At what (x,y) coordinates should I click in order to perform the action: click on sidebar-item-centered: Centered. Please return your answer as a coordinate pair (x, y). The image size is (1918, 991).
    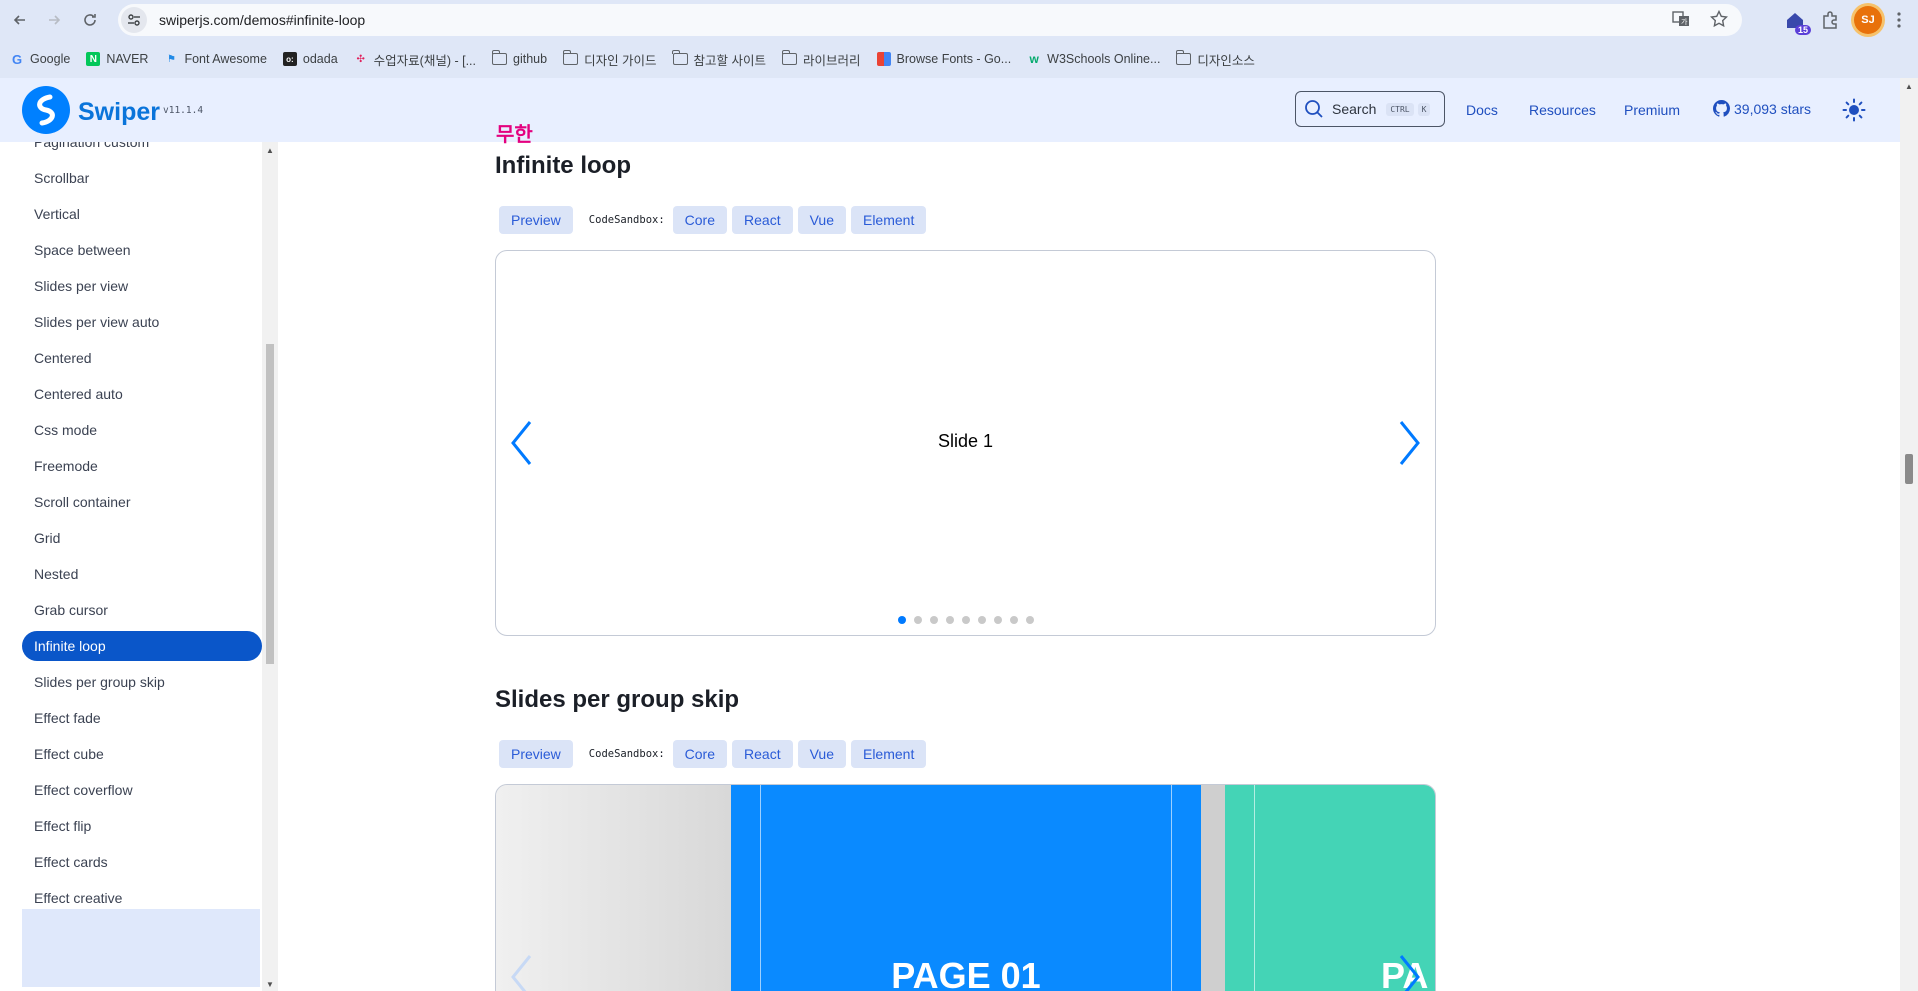
    Looking at the image, I should click on (142, 358).